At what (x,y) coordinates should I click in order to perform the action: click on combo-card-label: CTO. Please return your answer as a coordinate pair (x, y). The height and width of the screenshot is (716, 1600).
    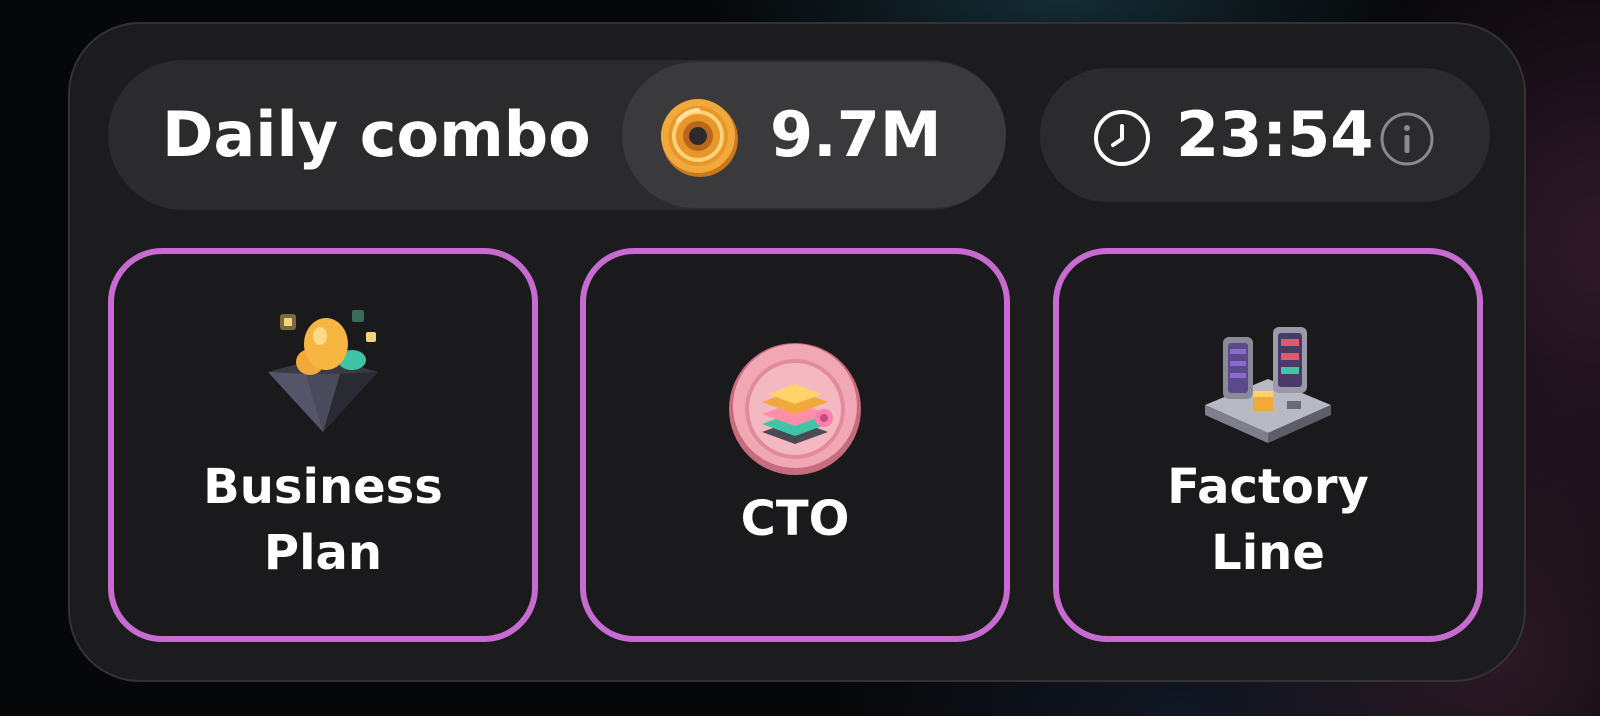
    Looking at the image, I should click on (795, 519).